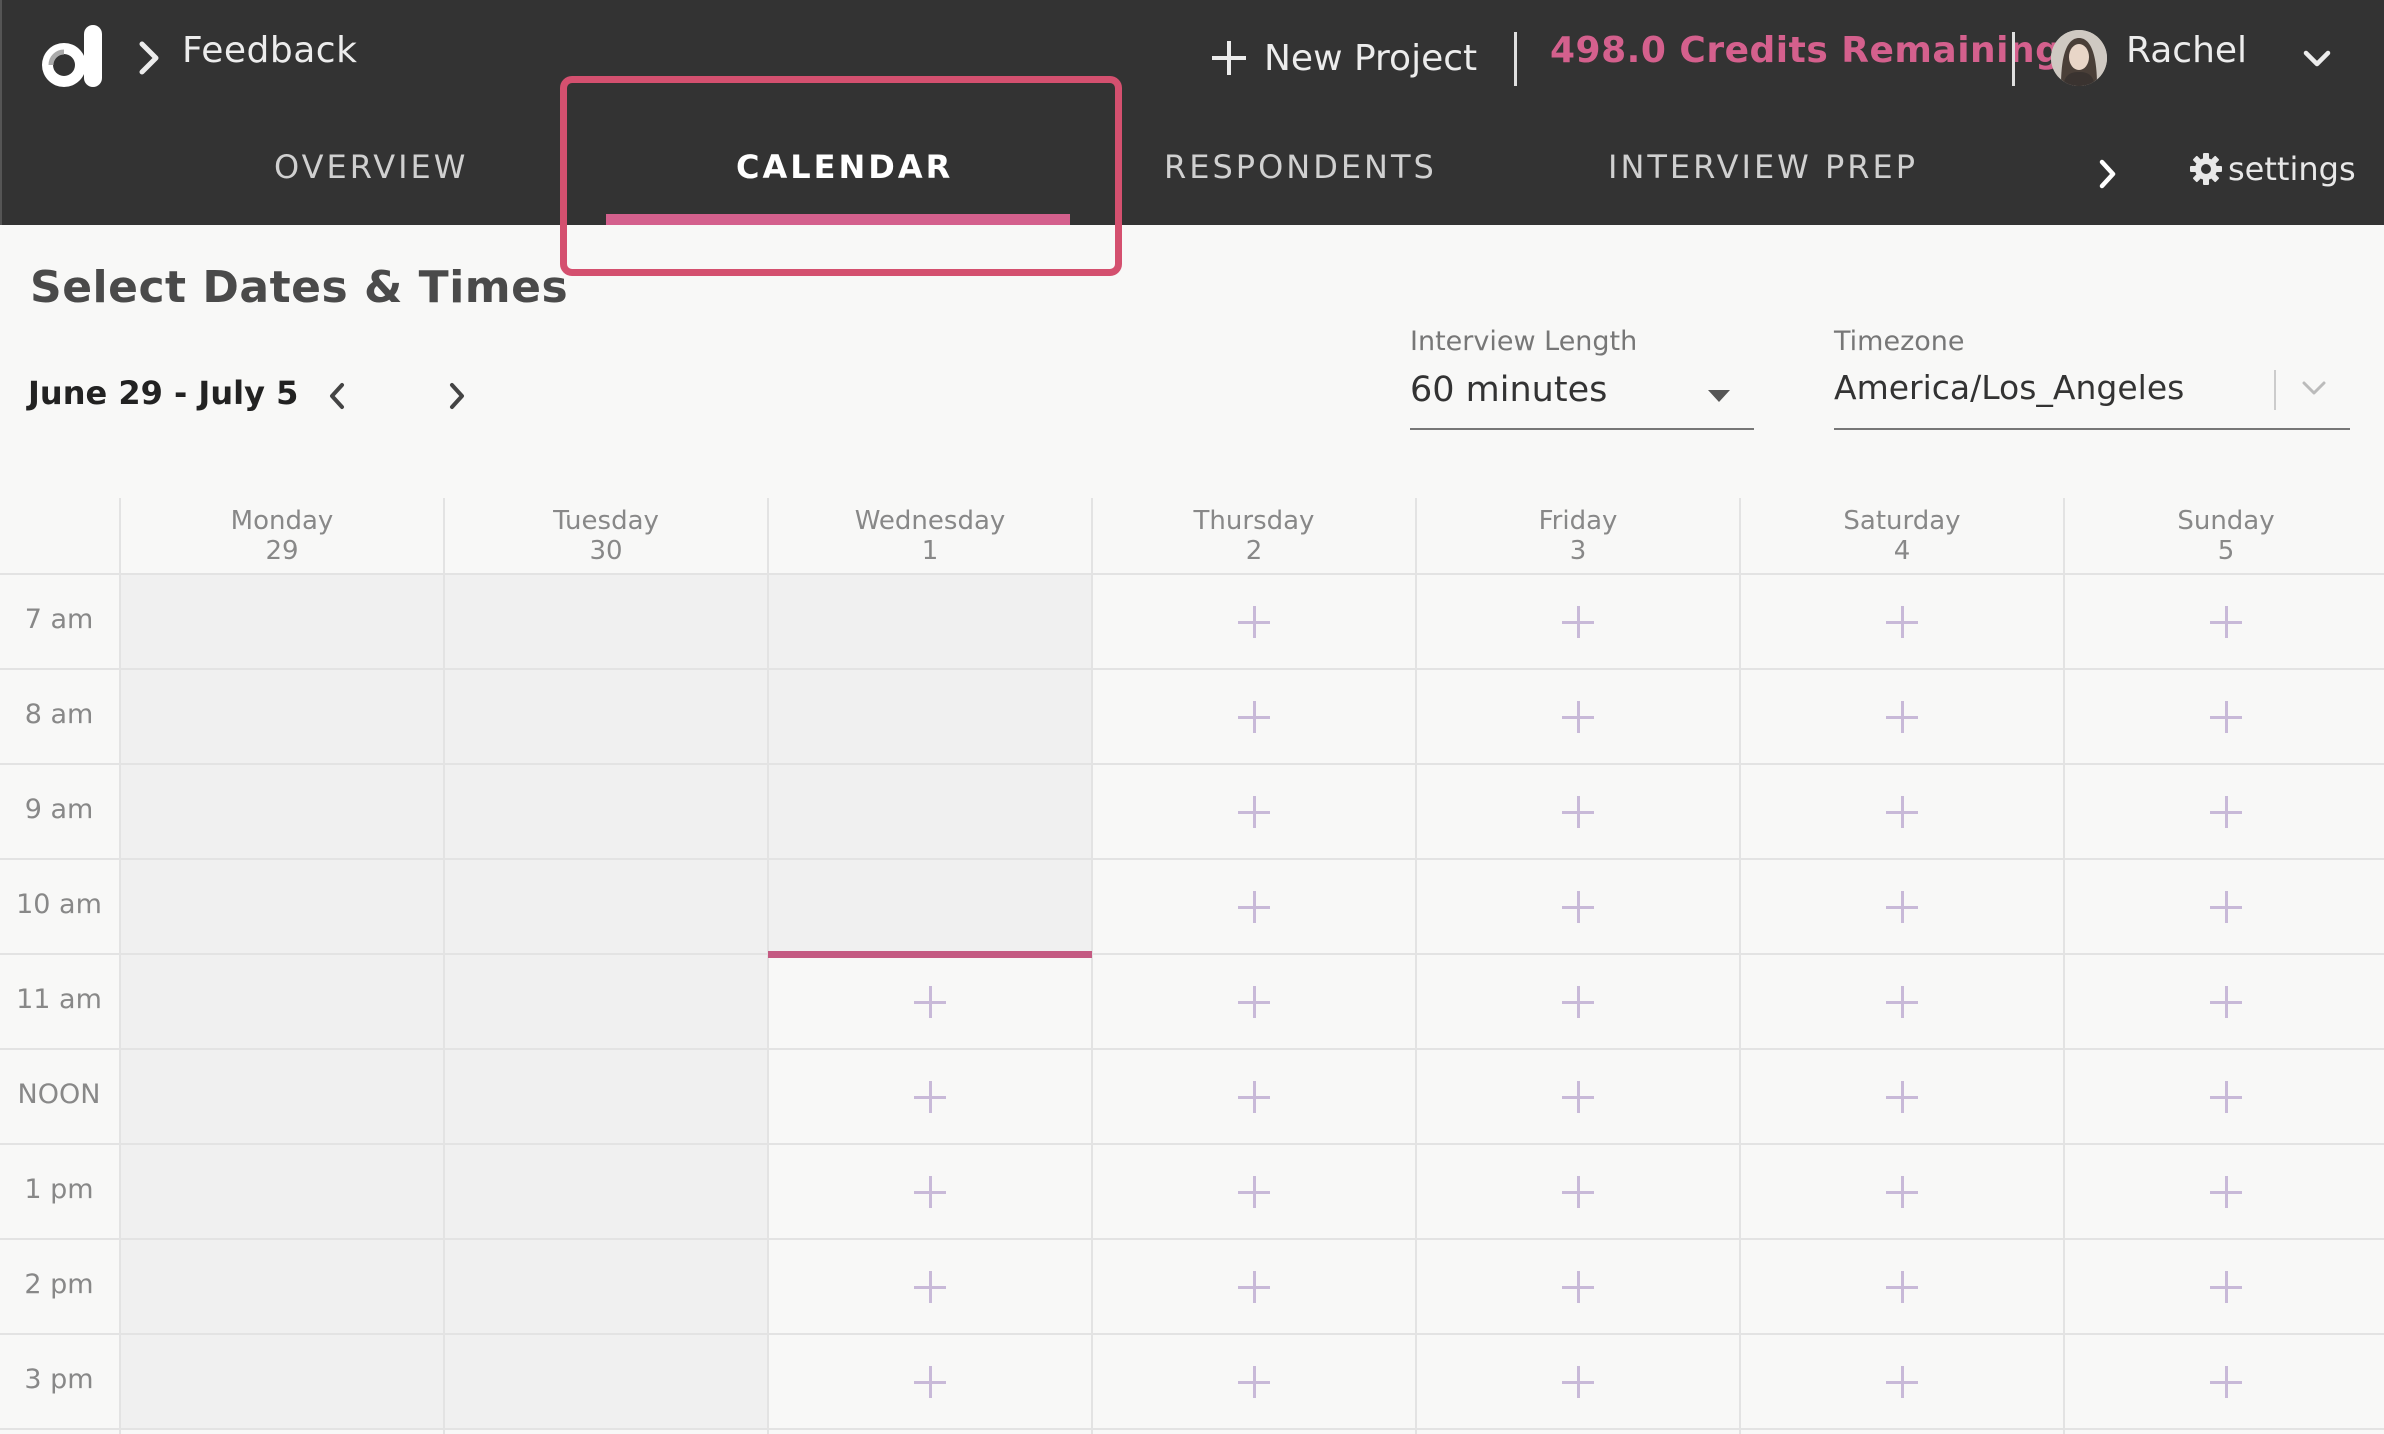  Describe the element at coordinates (337, 396) in the screenshot. I see `chevron-left-icon` at that location.